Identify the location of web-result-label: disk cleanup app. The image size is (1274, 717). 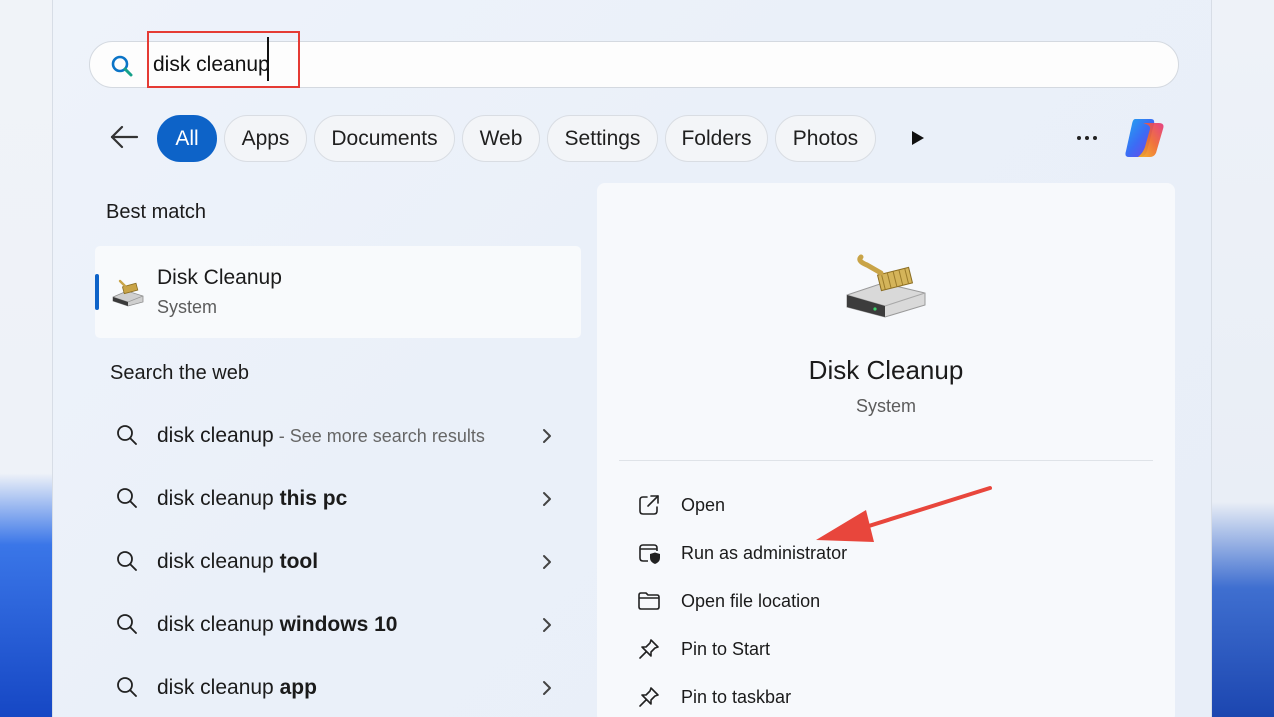
(237, 687).